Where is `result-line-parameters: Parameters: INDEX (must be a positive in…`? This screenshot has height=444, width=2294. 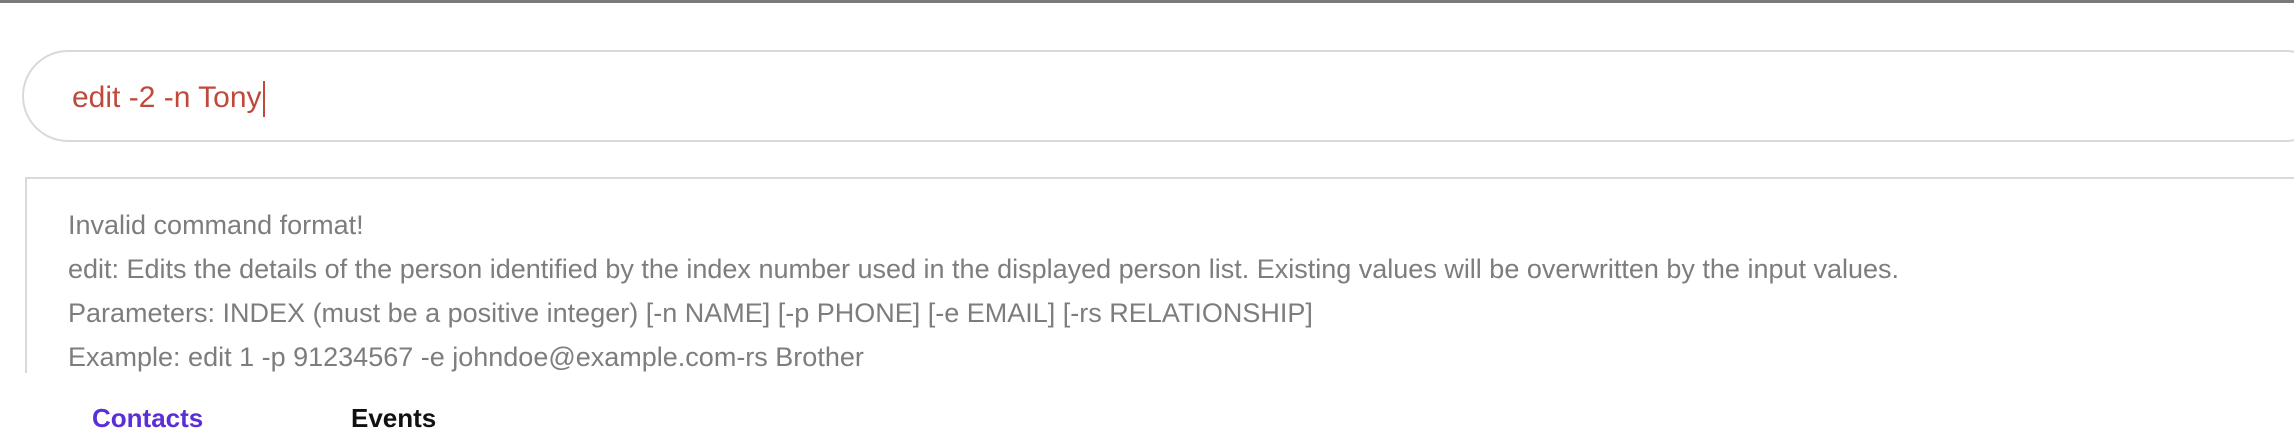 result-line-parameters: Parameters: INDEX (must be a positive in… is located at coordinates (690, 313).